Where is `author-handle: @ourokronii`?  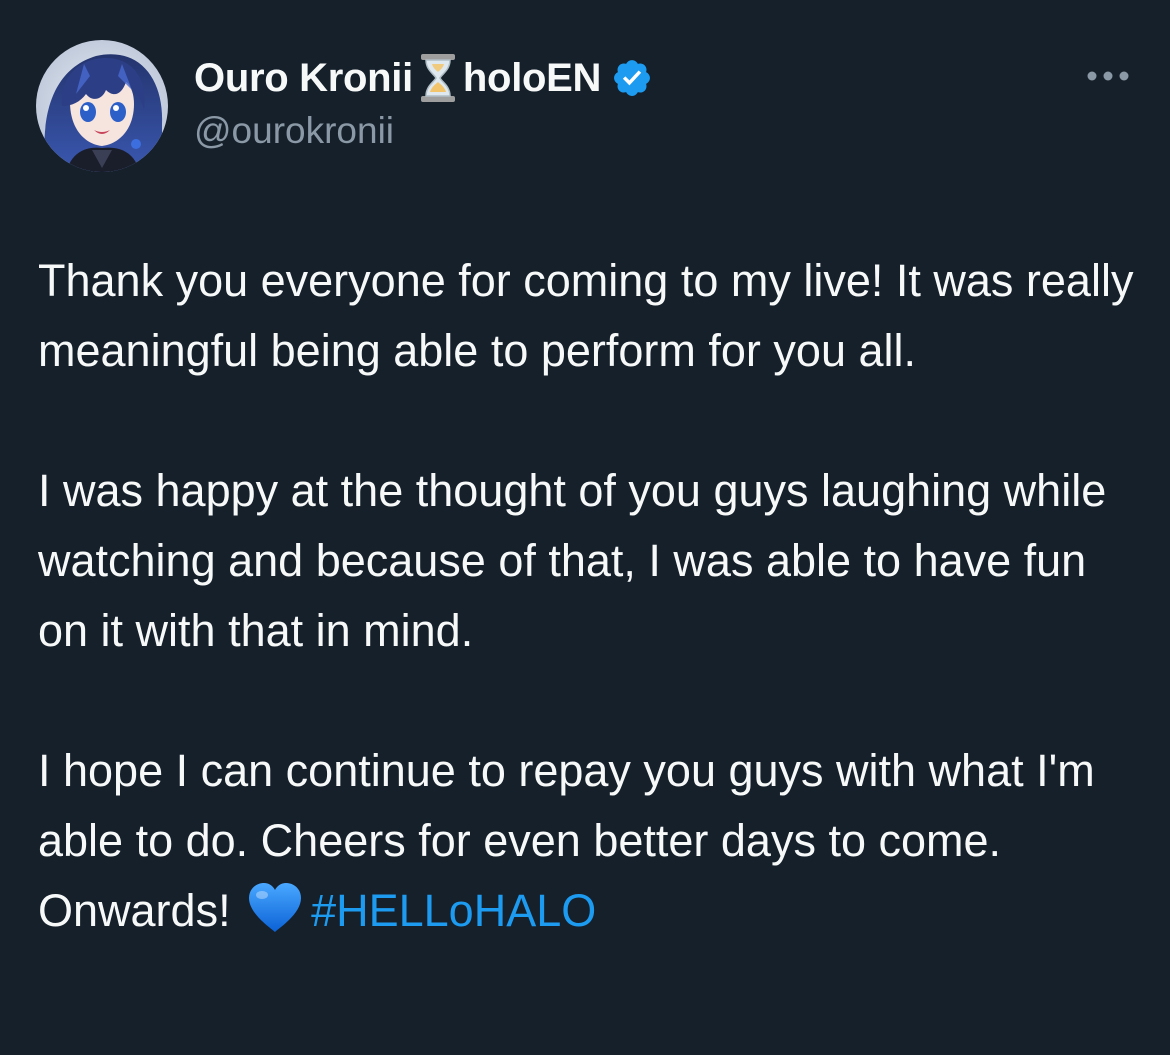 author-handle: @ourokronii is located at coordinates (294, 131).